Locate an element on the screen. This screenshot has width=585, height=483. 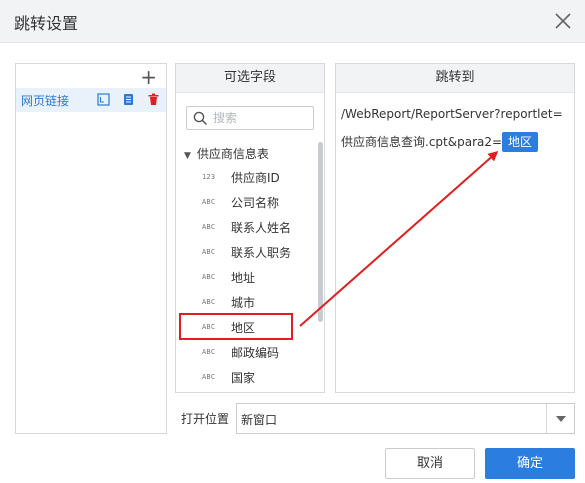
search-icon is located at coordinates (200, 118).